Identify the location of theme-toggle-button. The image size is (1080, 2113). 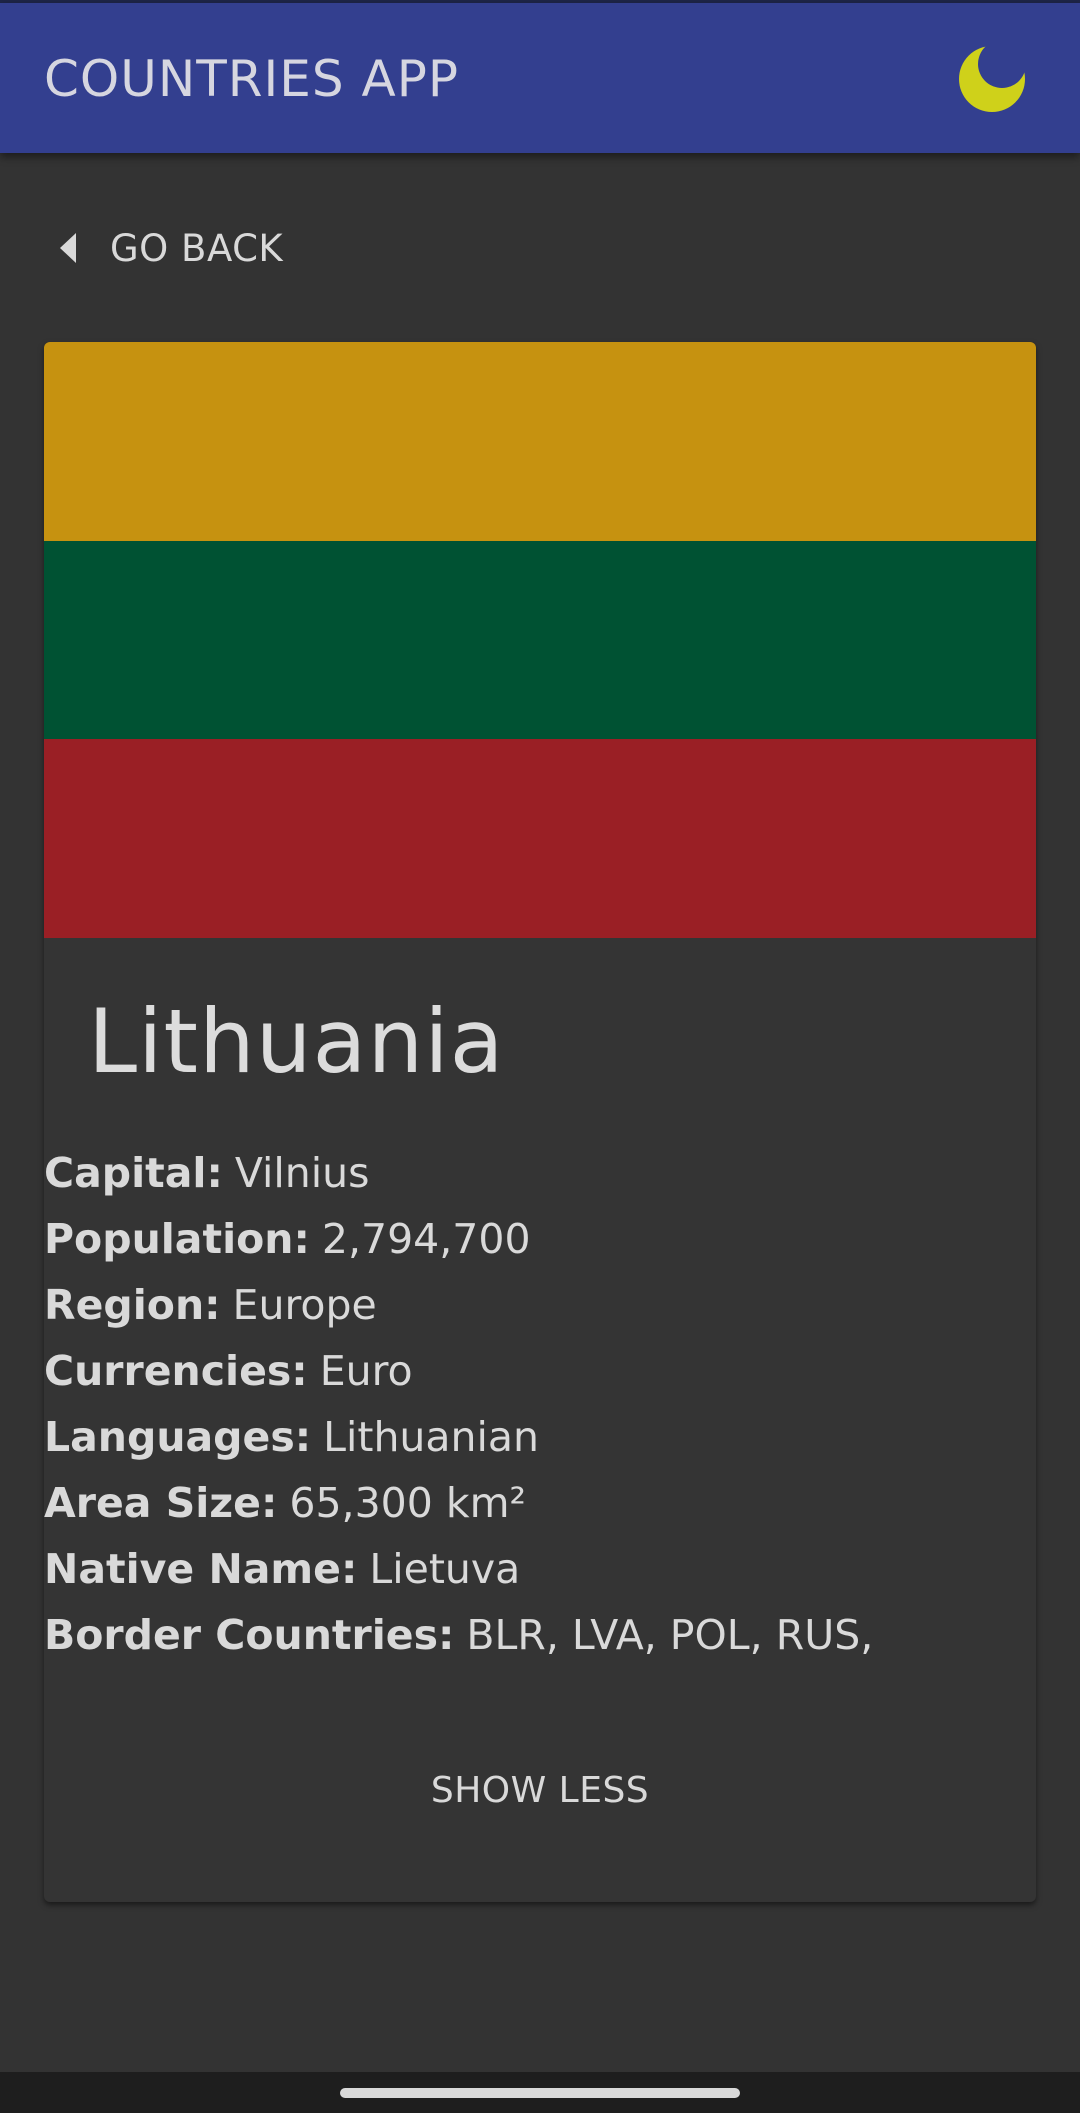
(992, 79).